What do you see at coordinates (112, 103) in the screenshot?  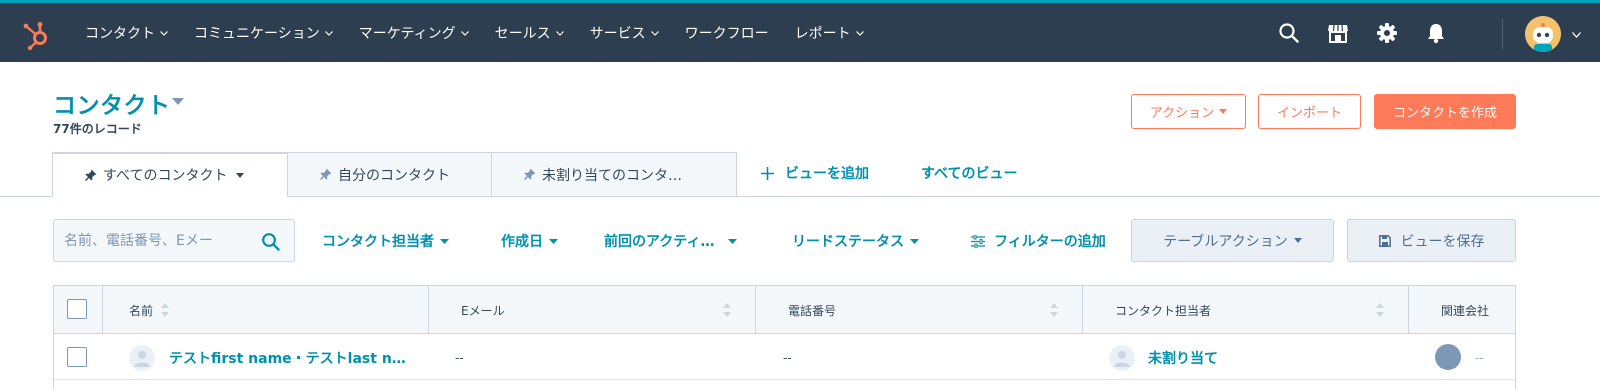 I see `page-title: コンタクト` at bounding box center [112, 103].